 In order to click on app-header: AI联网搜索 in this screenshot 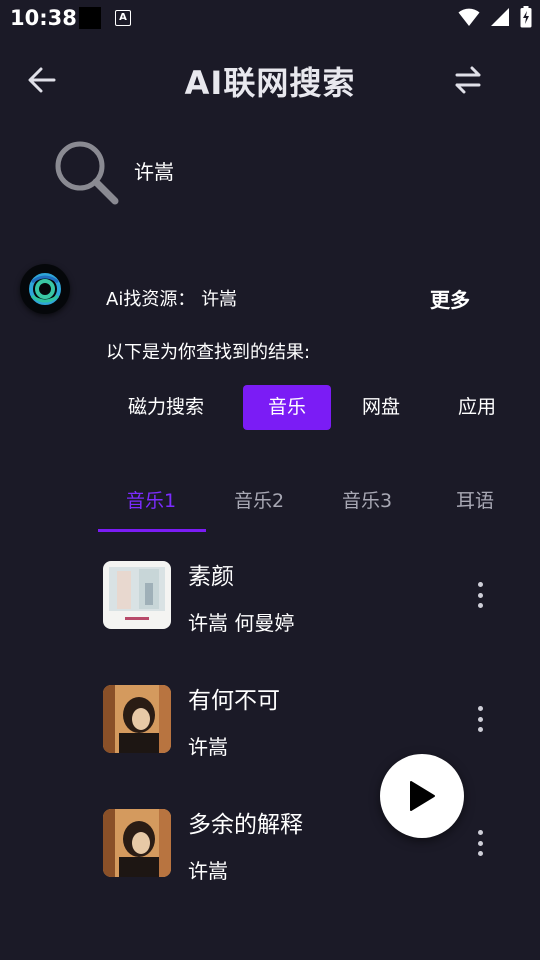, I will do `click(270, 79)`.